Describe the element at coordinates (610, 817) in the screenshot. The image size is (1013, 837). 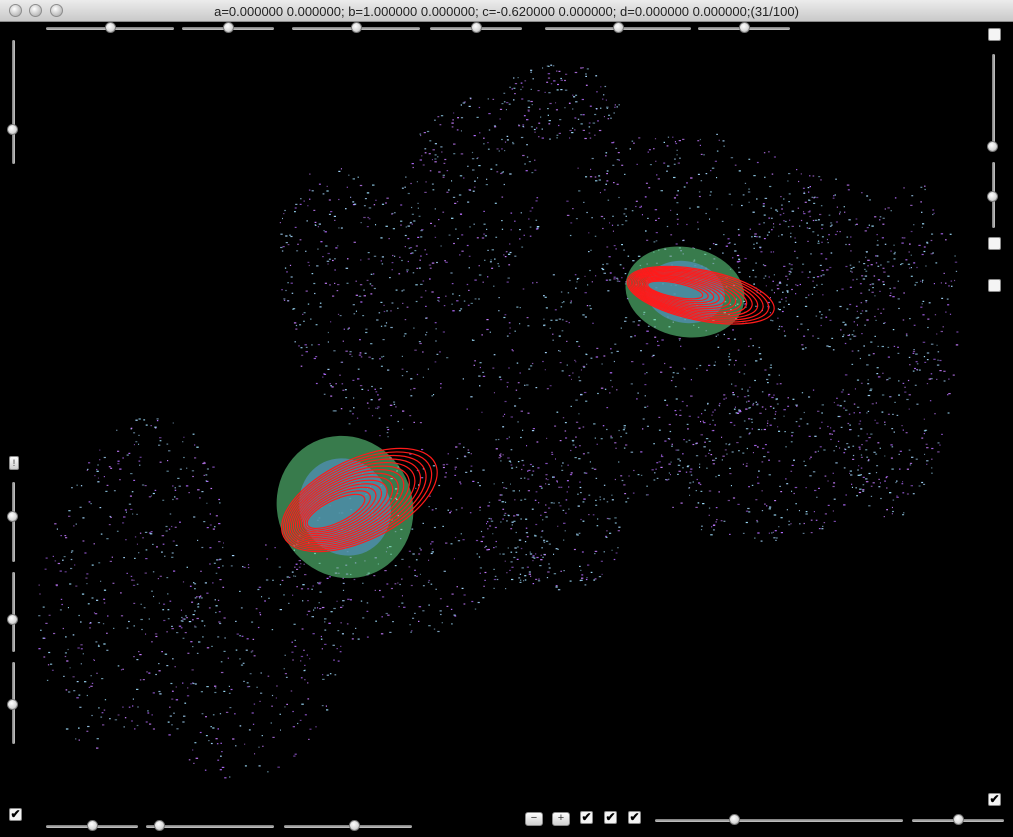
I see `checkbox-bottom-2: ✔` at that location.